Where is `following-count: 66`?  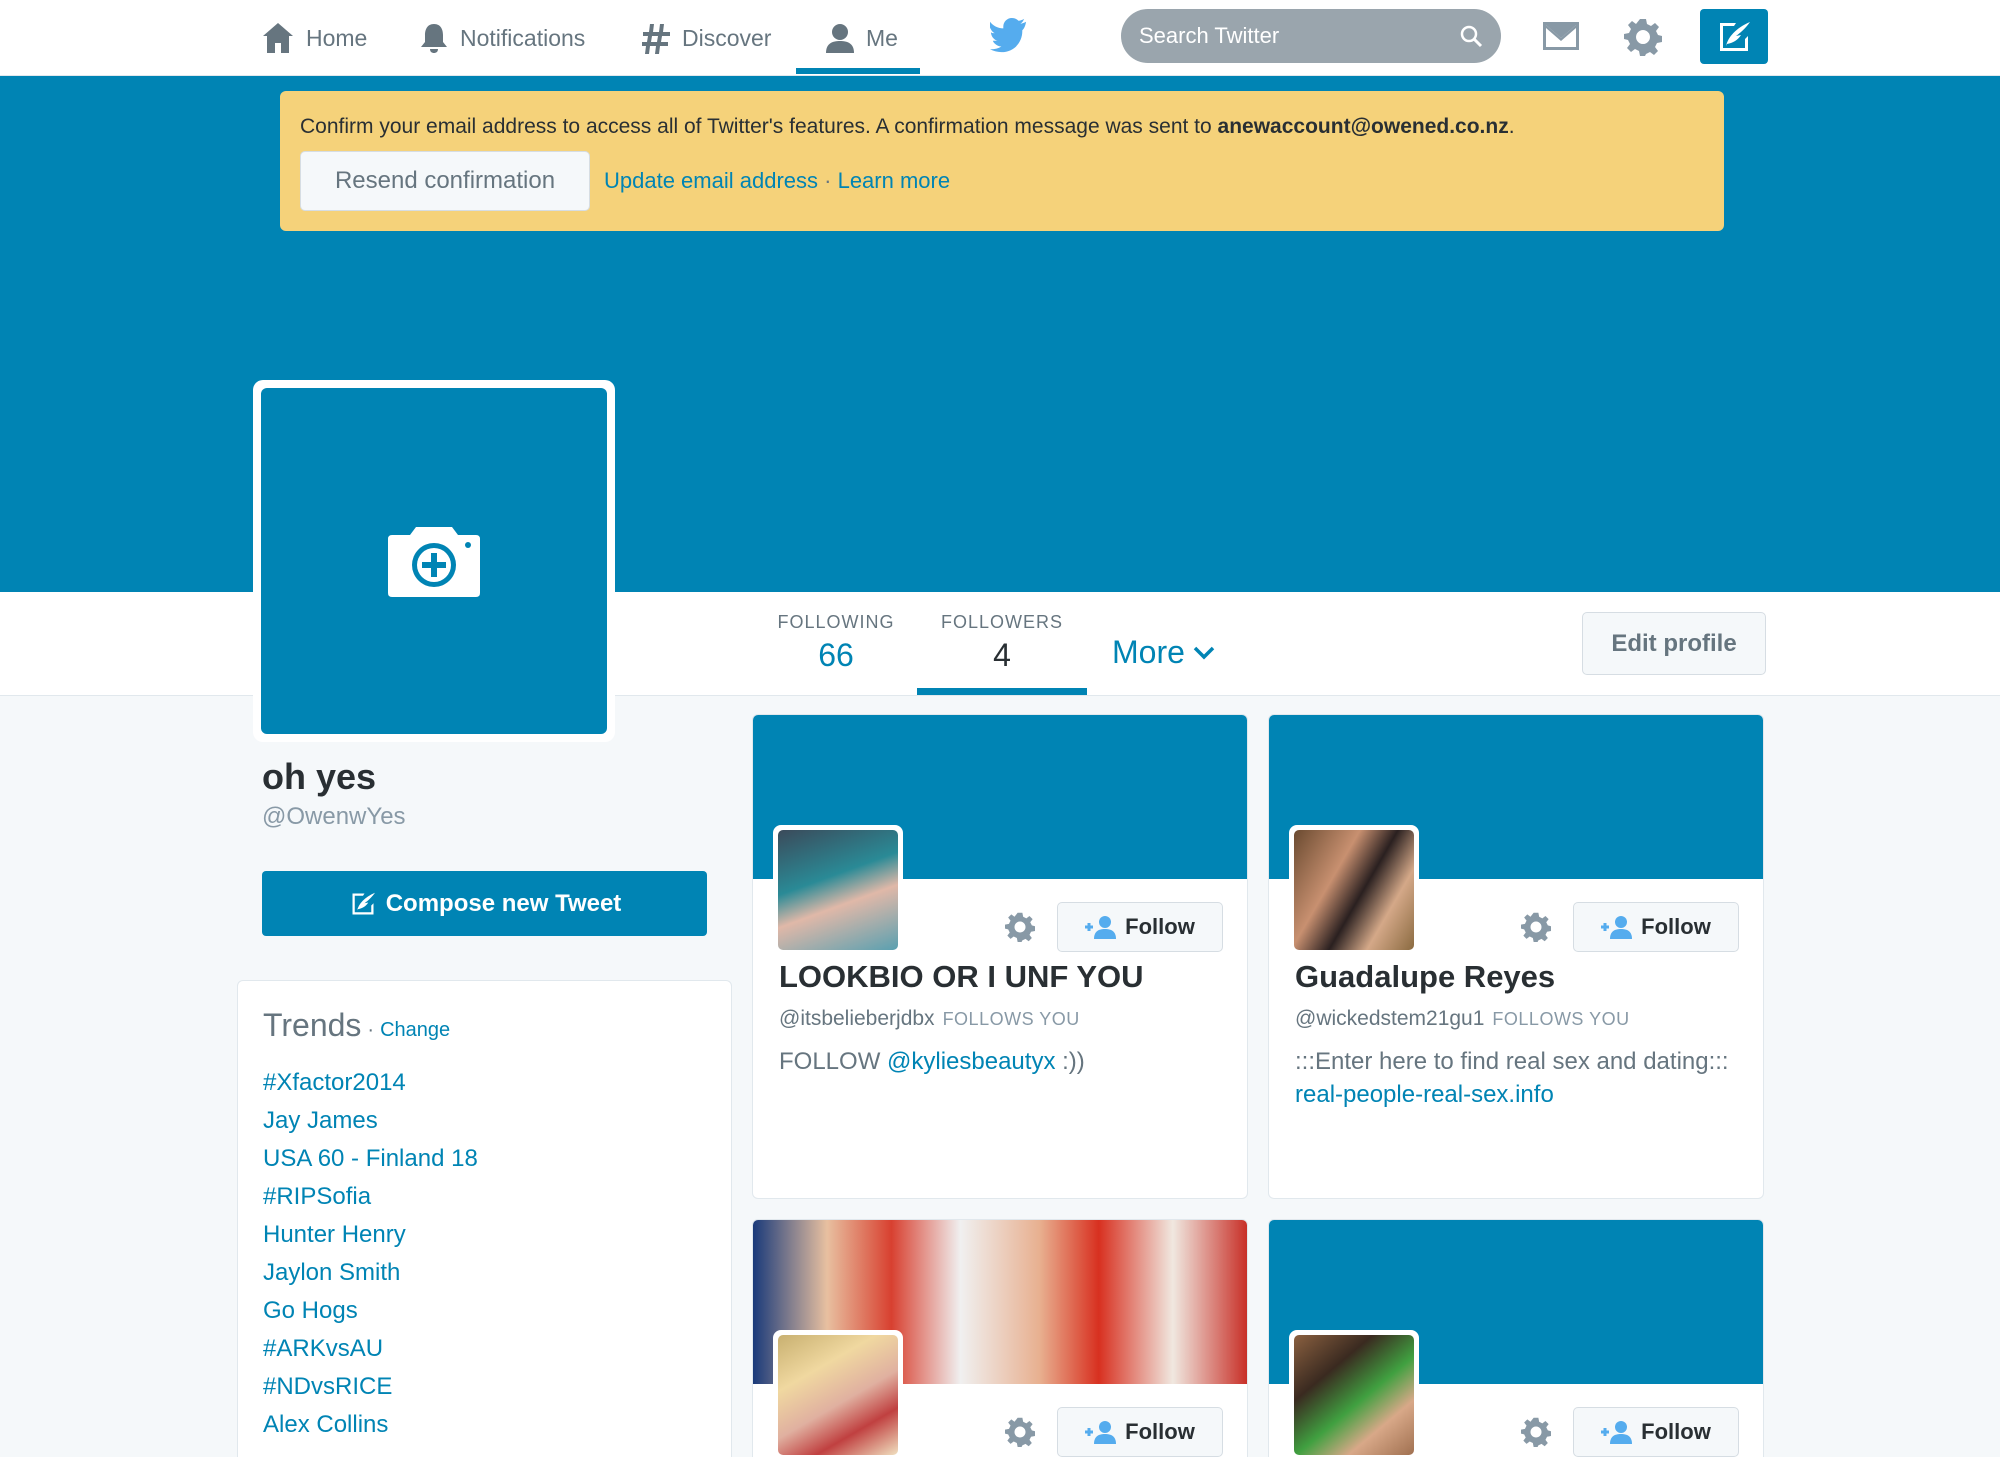
following-count: 66 is located at coordinates (836, 655).